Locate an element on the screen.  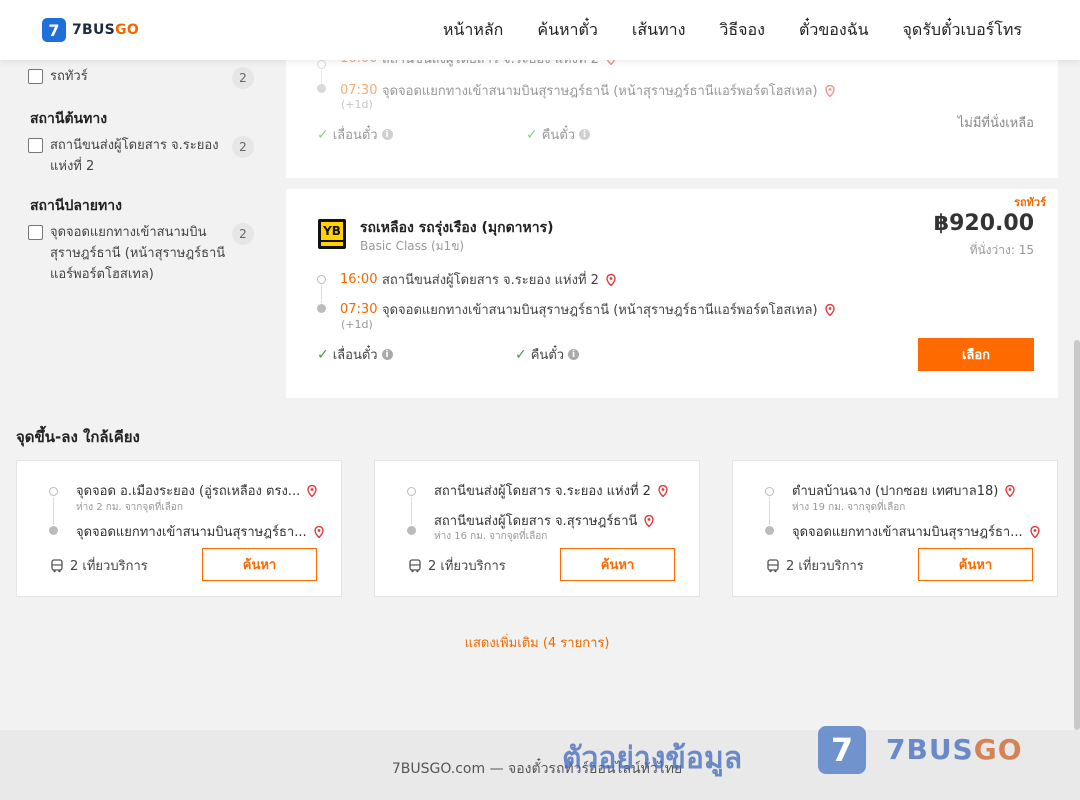
origin-filter-title: สถานีต้นทาง is located at coordinates (69, 119).